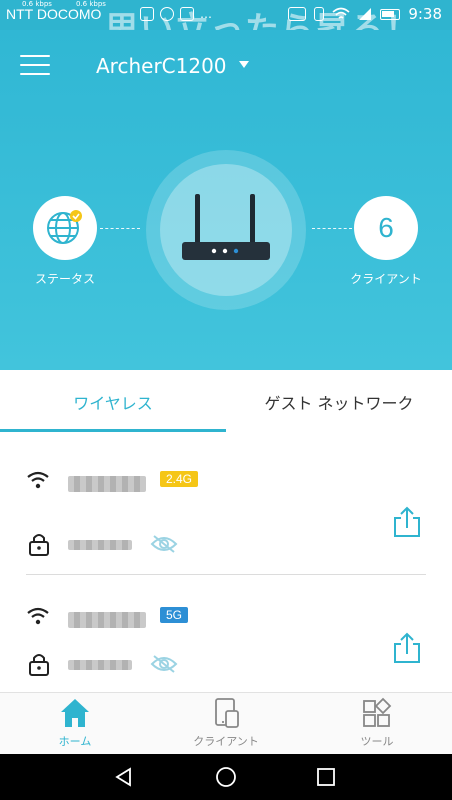  I want to click on caret-down-icon, so click(243, 64).